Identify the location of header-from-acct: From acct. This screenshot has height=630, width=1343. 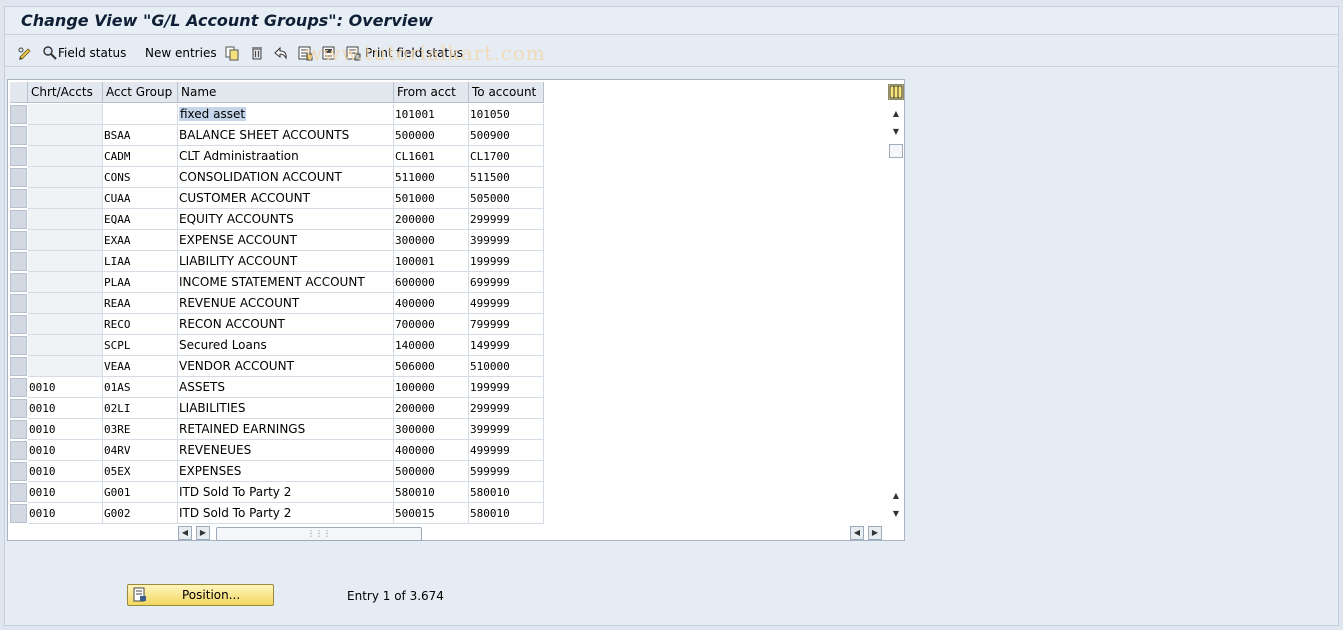
(431, 92).